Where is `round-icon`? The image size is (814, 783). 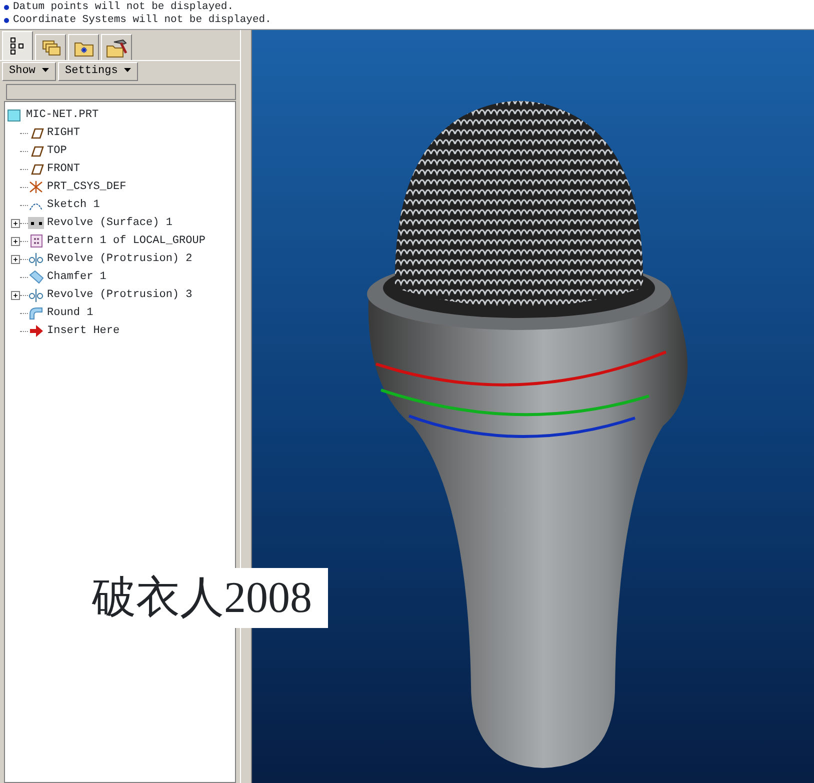
round-icon is located at coordinates (36, 313).